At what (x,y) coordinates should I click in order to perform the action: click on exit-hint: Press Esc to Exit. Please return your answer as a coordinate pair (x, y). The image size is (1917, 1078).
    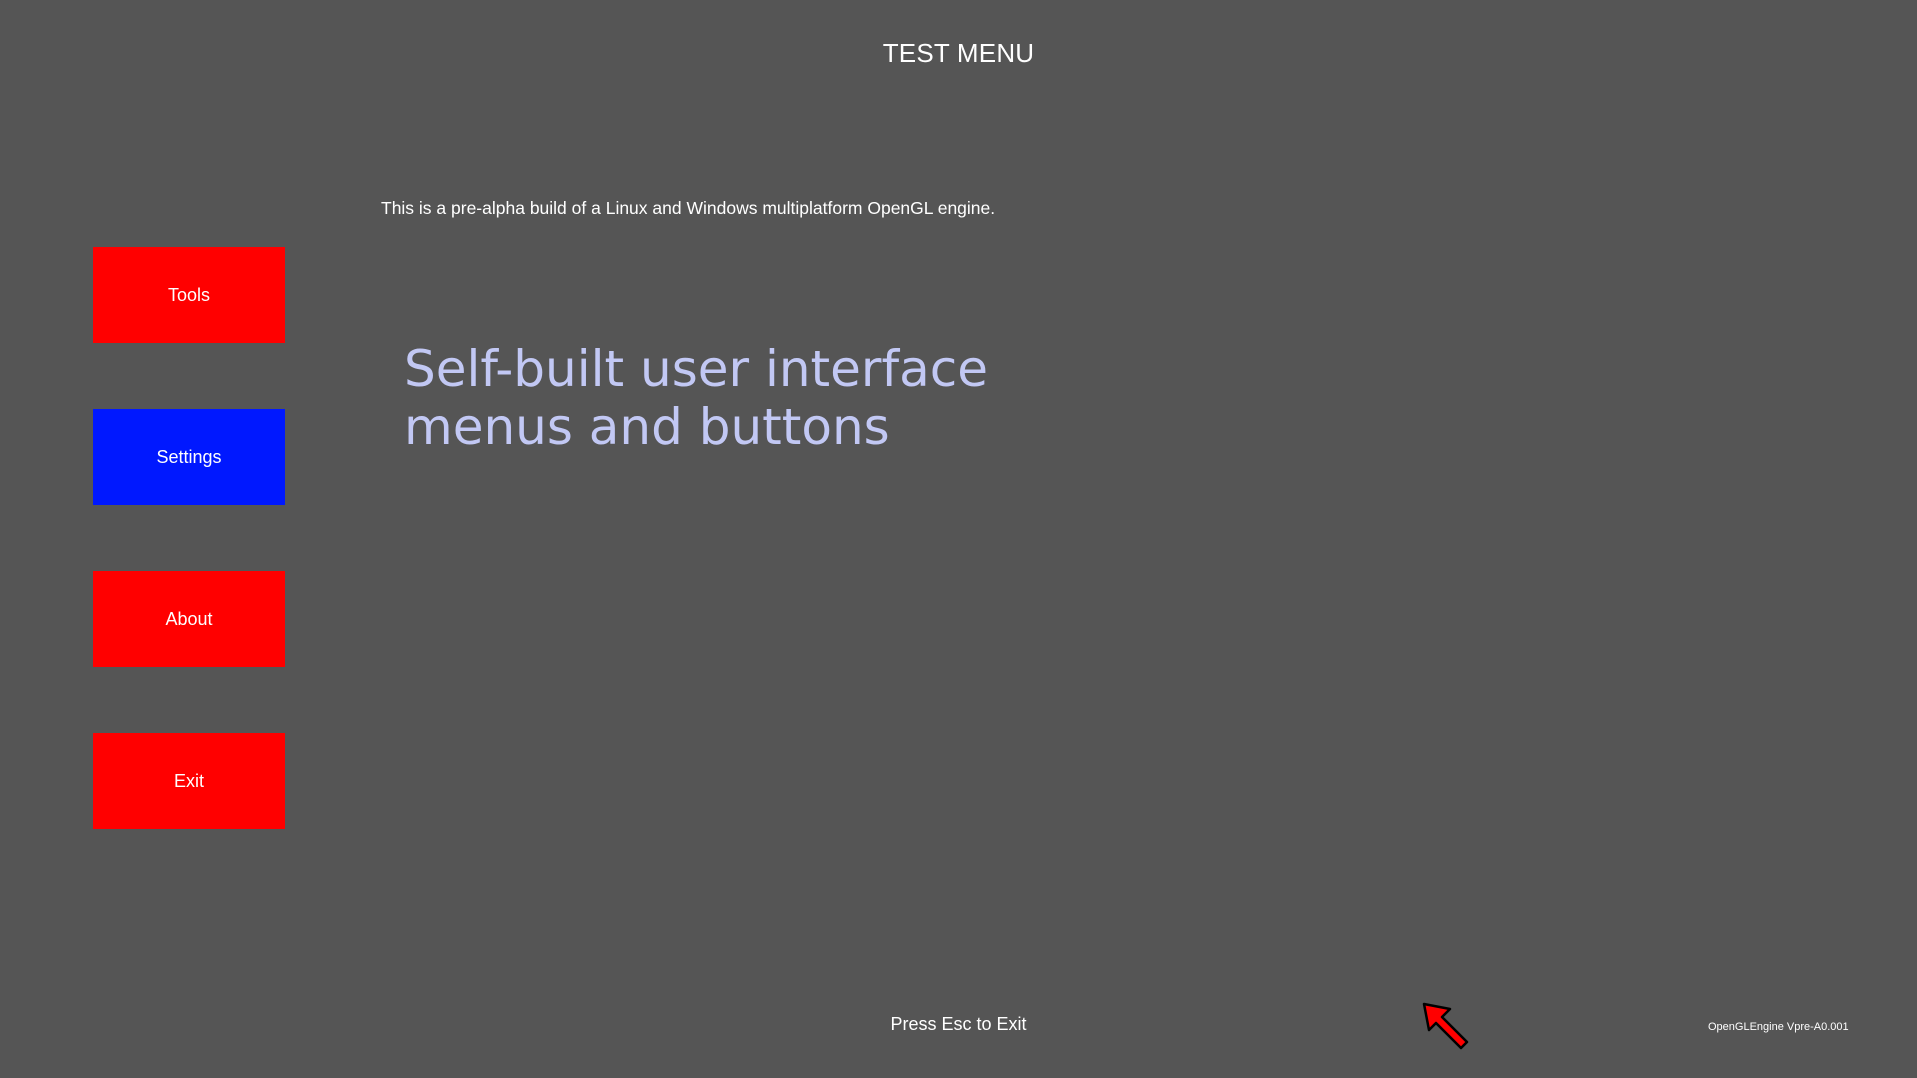
    Looking at the image, I should click on (958, 1024).